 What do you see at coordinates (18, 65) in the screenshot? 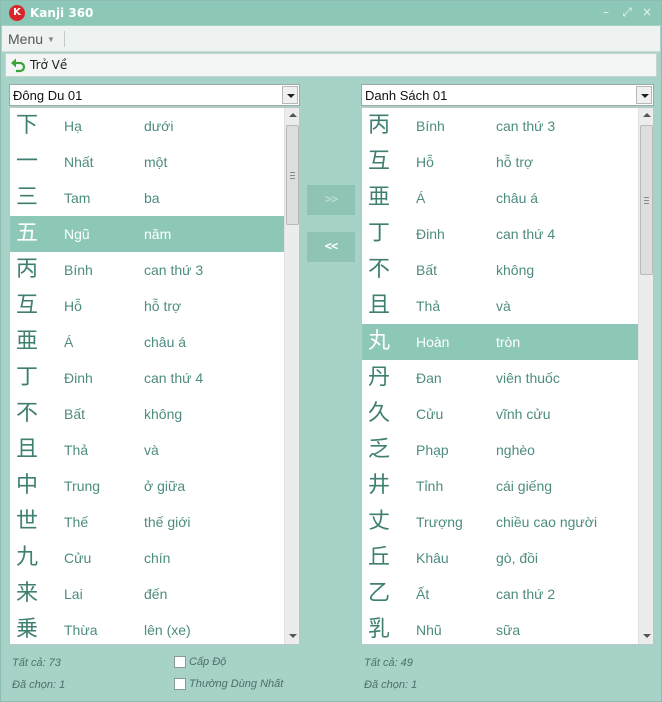
I see `undo-arrow-icon` at bounding box center [18, 65].